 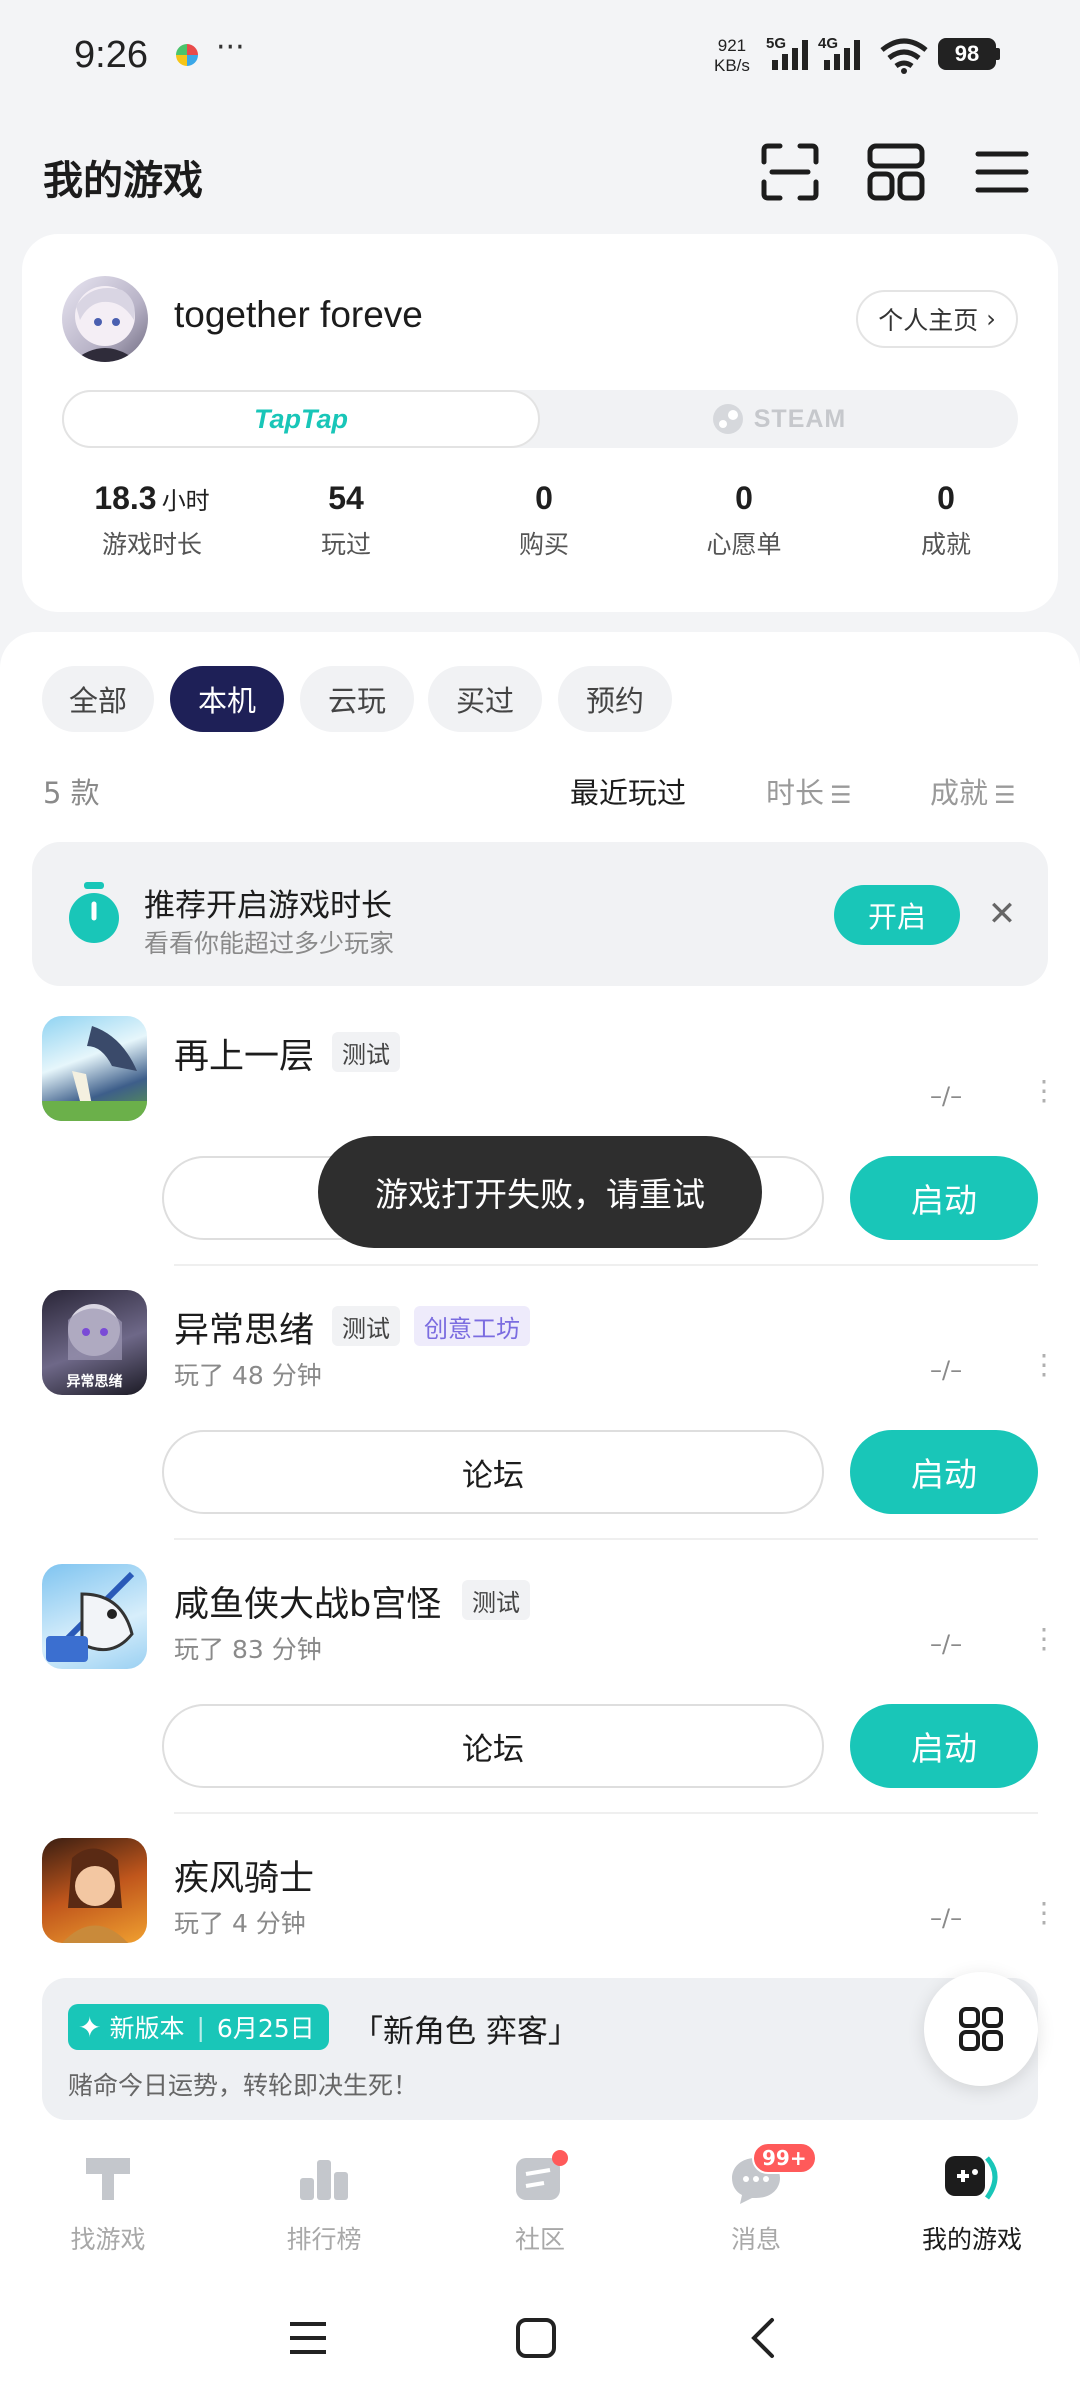 I want to click on system-nav-bar, so click(x=540, y=2339).